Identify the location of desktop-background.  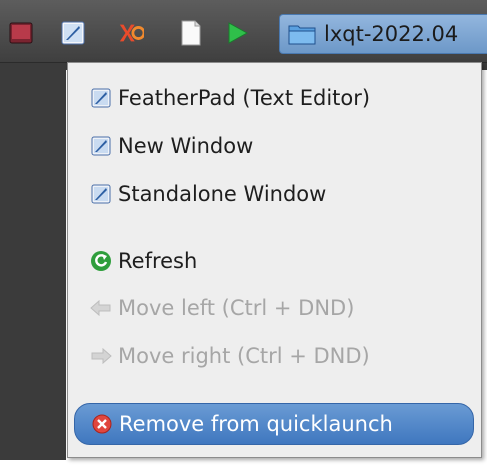
(33, 260).